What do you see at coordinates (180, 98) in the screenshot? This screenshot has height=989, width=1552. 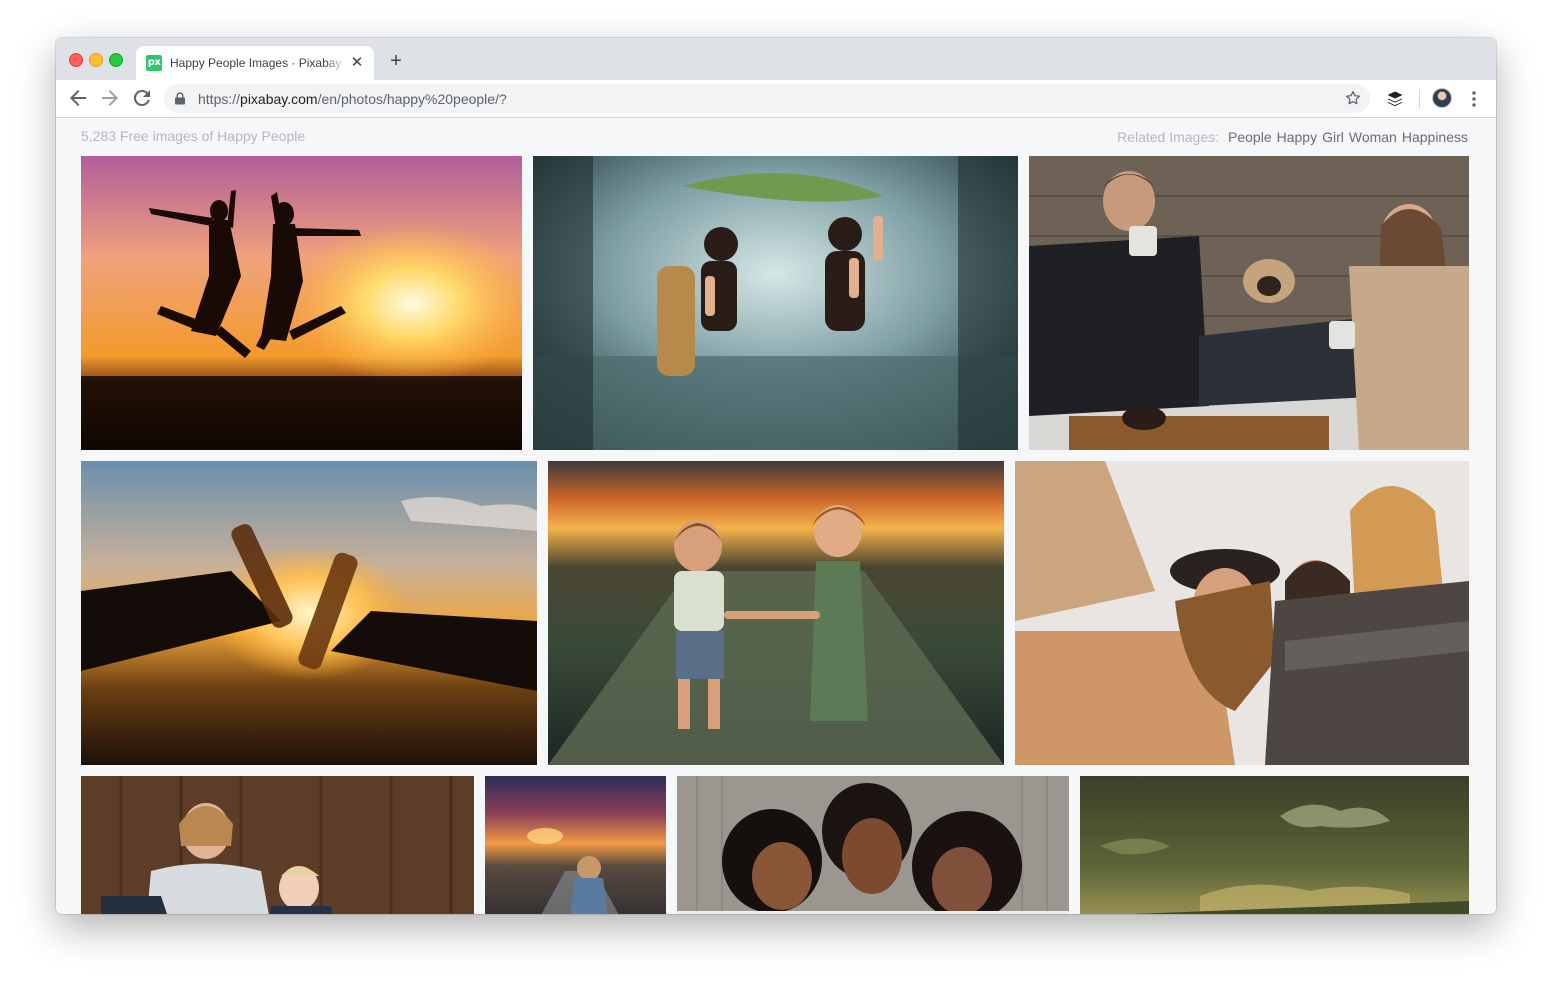 I see `lock-icon` at bounding box center [180, 98].